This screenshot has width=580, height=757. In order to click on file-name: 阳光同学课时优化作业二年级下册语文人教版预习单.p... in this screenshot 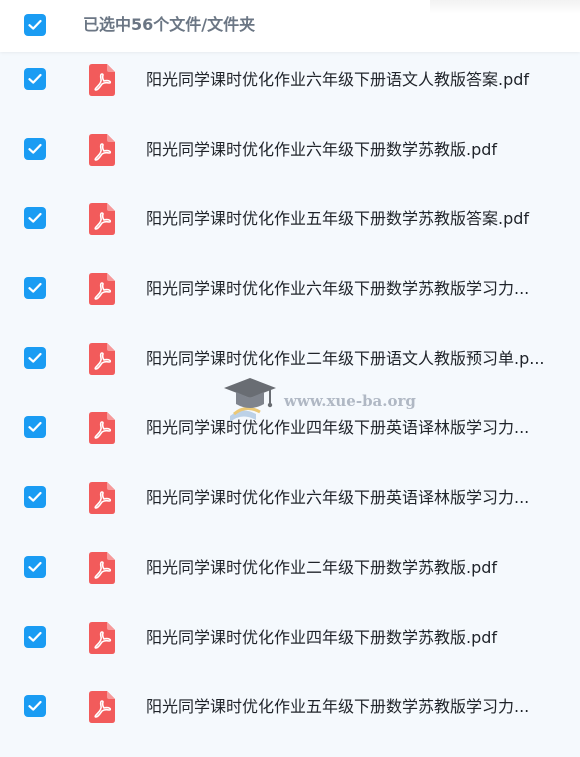, I will do `click(345, 358)`.